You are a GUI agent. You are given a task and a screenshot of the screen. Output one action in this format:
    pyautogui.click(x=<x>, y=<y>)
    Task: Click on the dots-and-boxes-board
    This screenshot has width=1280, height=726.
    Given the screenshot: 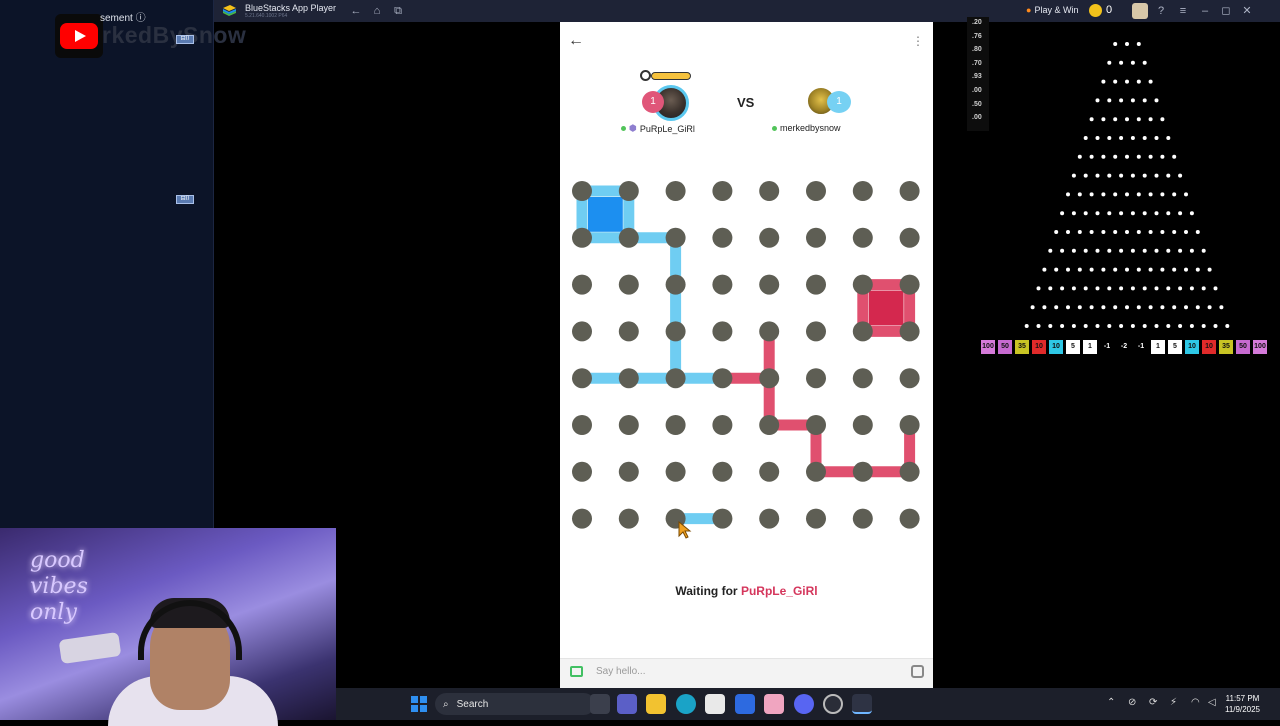 What is the action you would take?
    pyautogui.click(x=746, y=355)
    